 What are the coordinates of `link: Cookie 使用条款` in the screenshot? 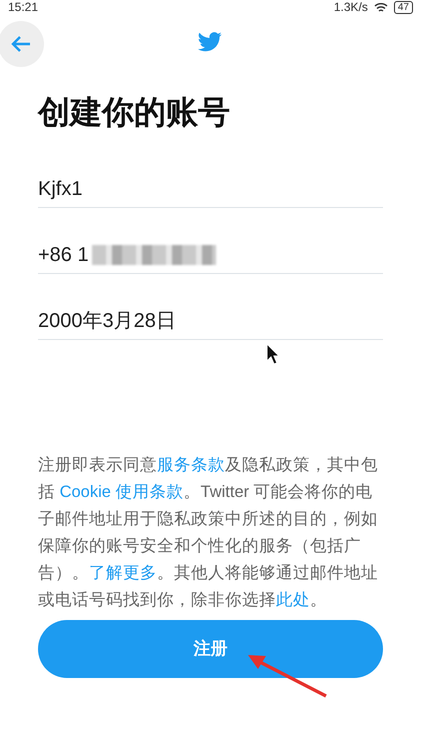 It's located at (122, 492).